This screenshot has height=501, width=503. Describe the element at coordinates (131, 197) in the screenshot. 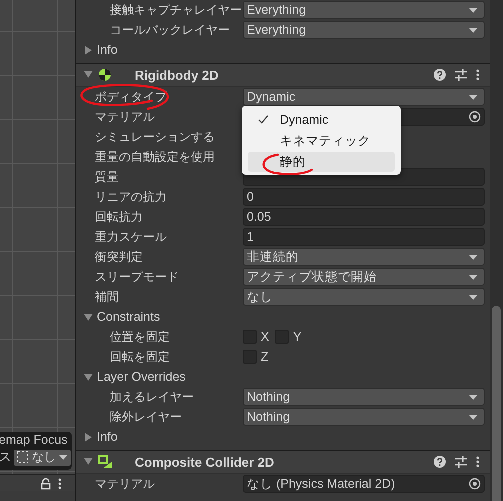

I see `field-label: リニアの抗力` at that location.